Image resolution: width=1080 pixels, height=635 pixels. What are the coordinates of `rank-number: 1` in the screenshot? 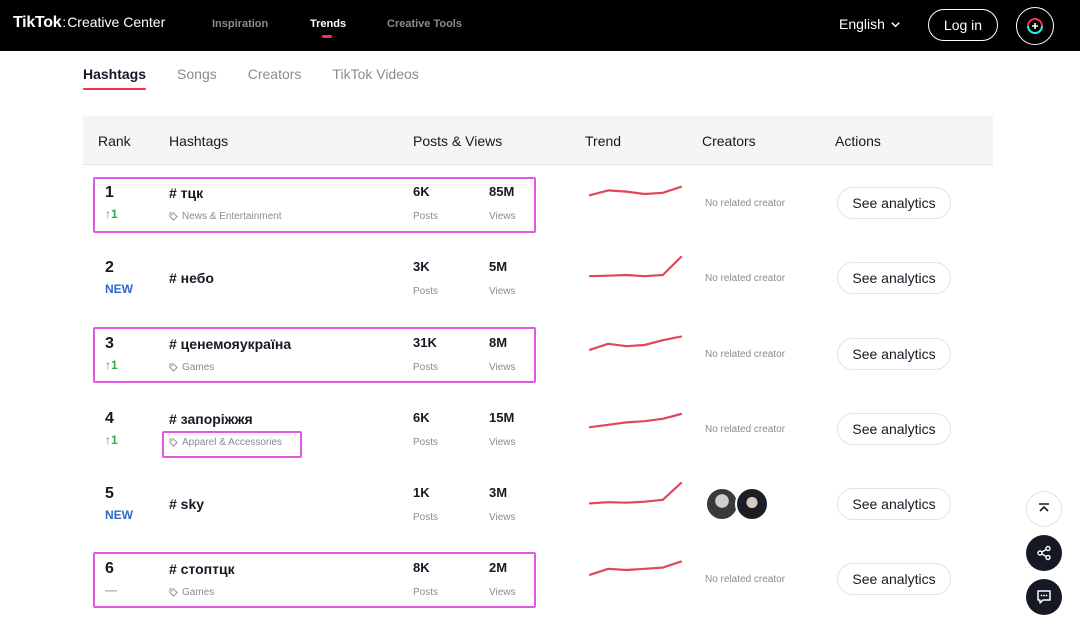 It's located at (109, 192).